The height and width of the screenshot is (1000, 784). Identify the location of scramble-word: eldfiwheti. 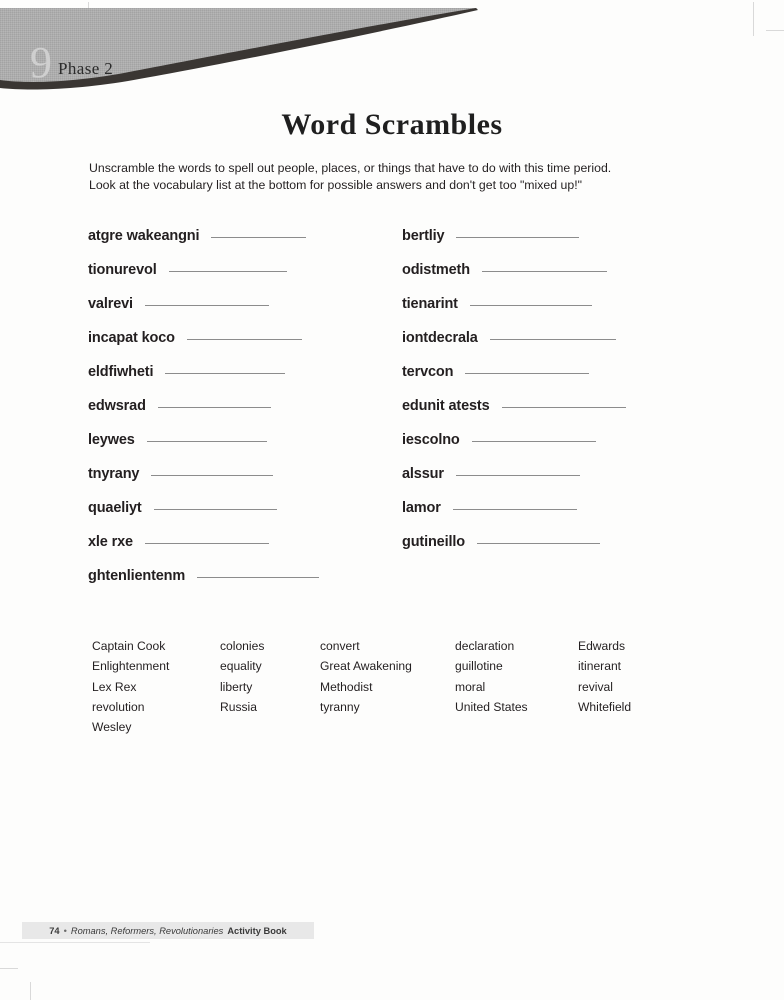
(121, 372).